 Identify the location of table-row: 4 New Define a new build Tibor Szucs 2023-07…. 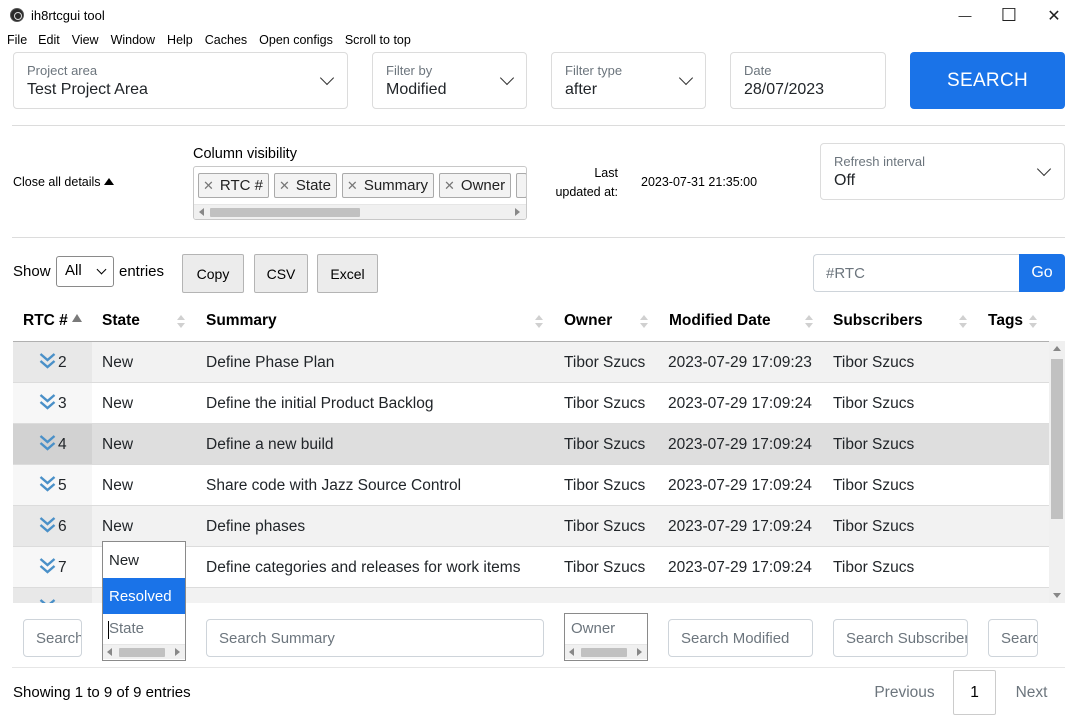
(531, 444).